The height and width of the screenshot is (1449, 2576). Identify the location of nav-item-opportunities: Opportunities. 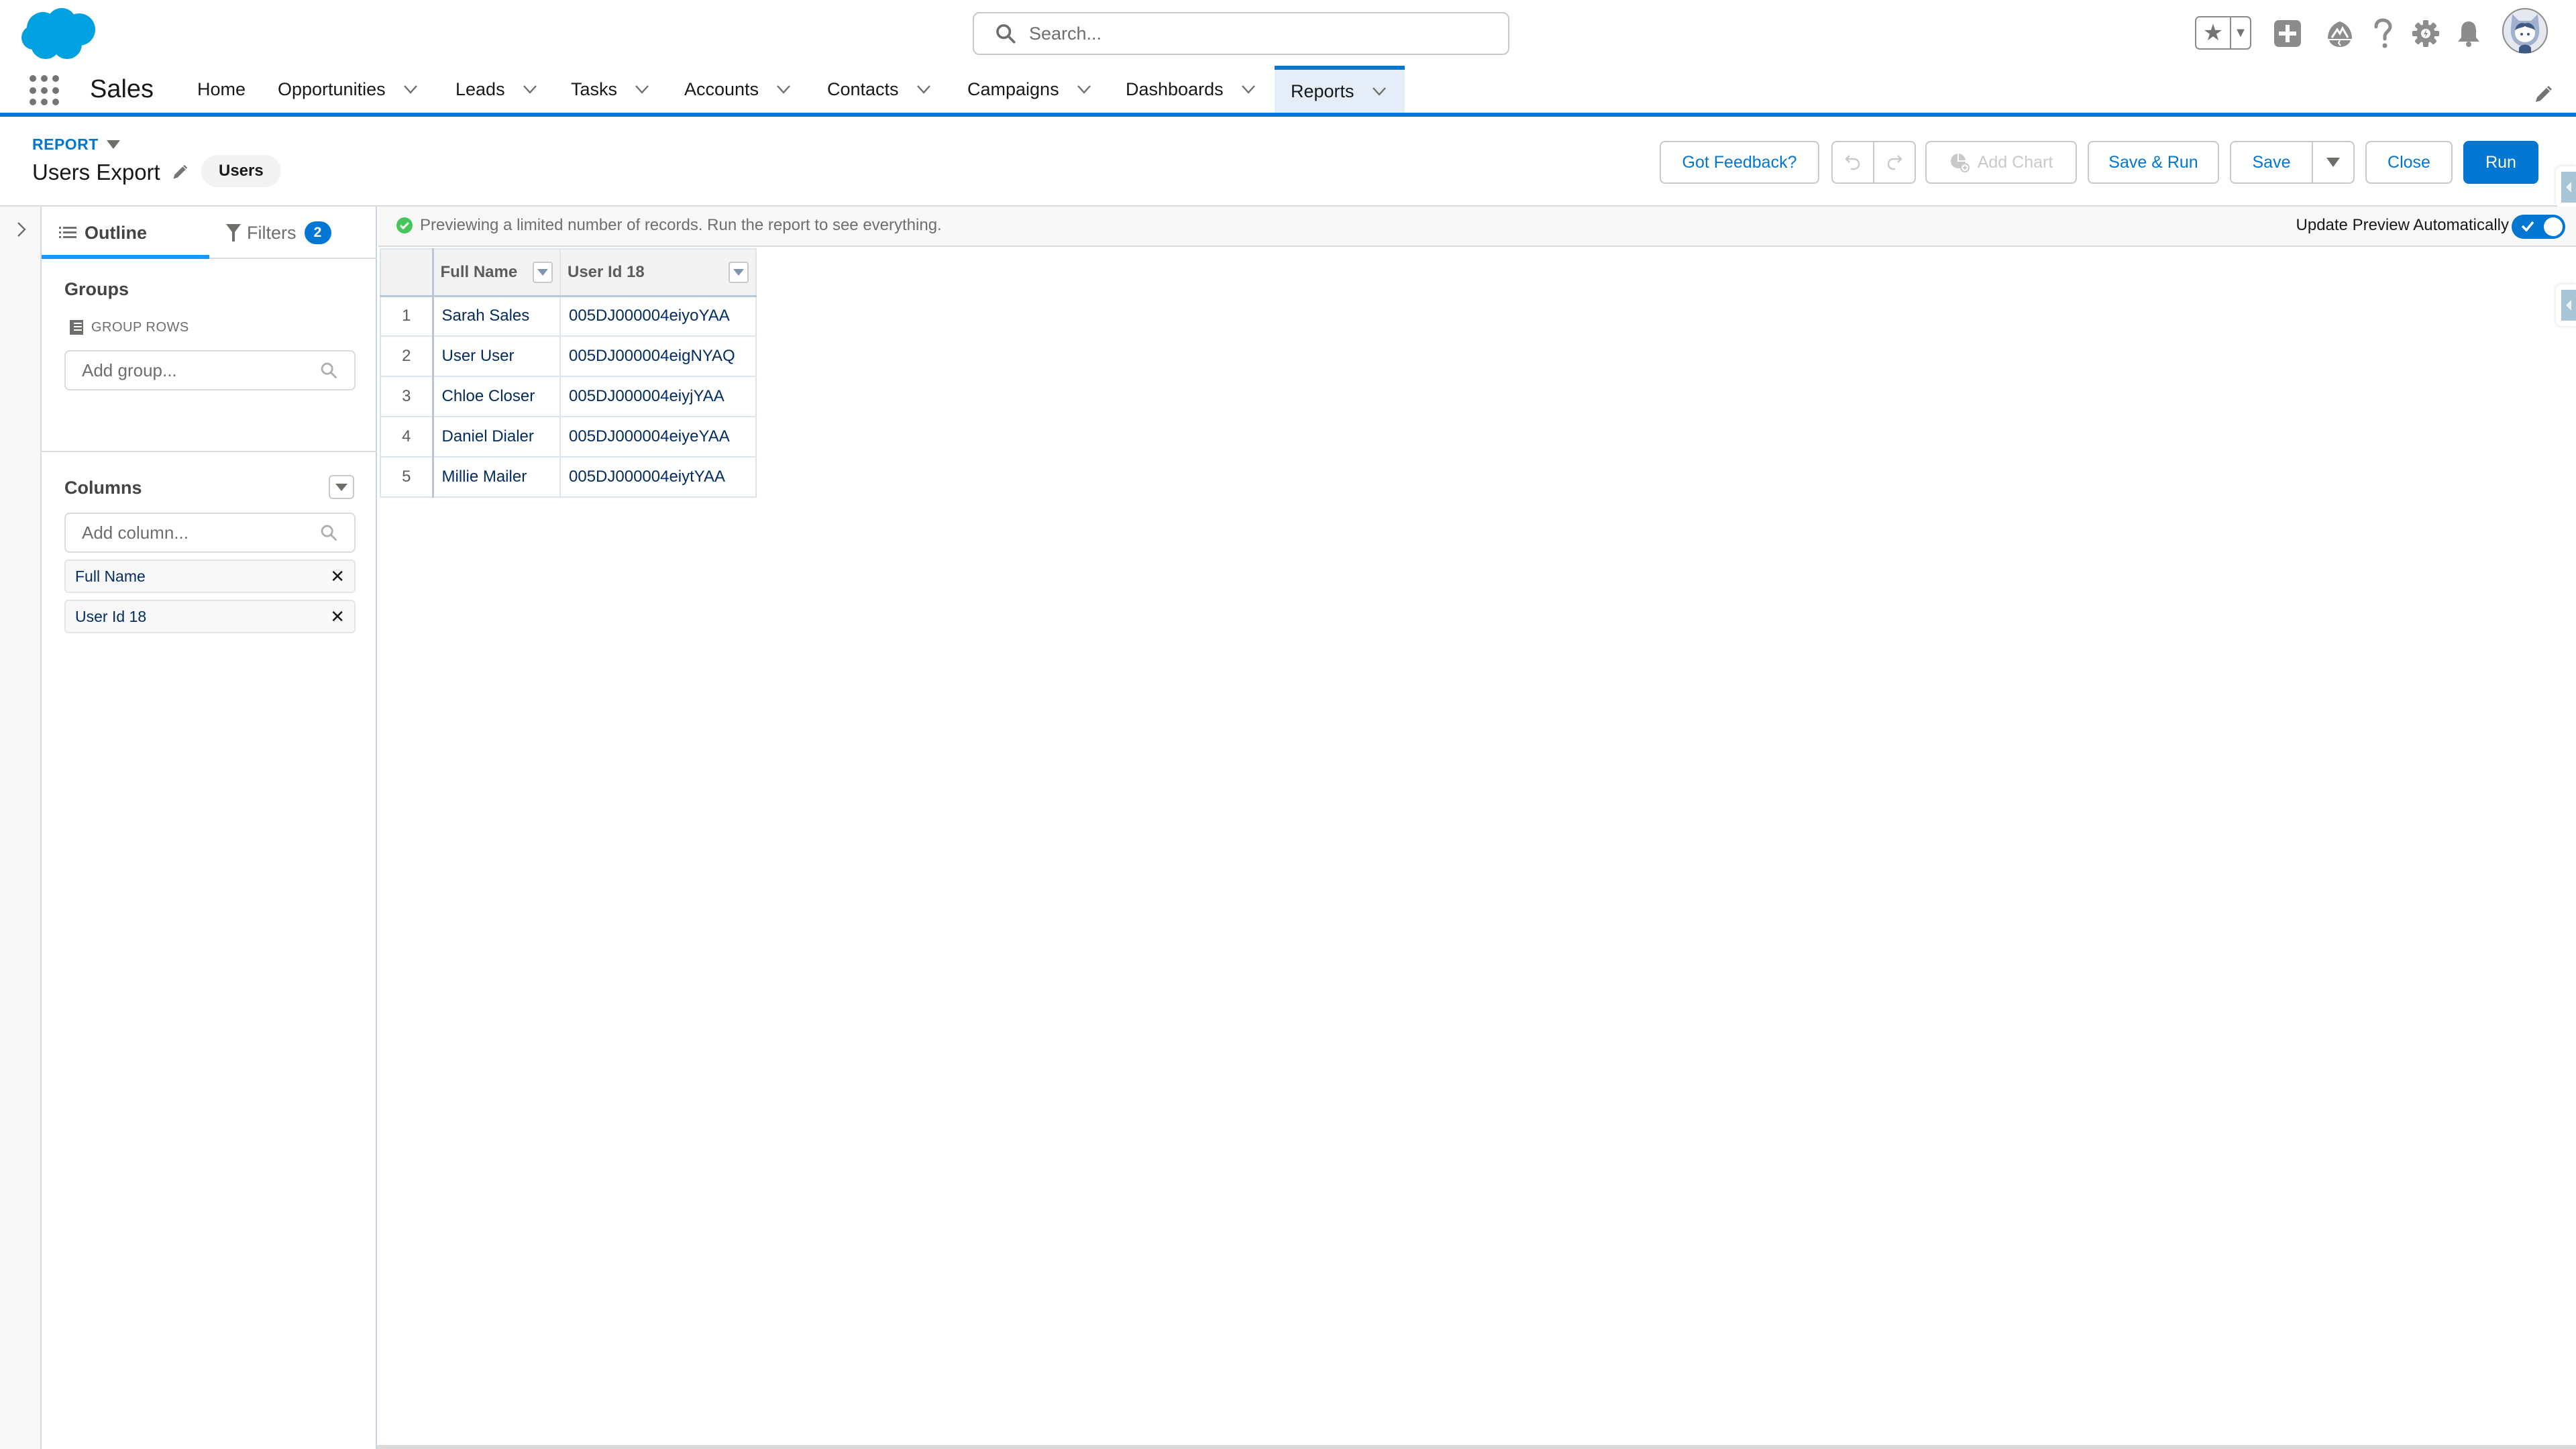
(348, 89).